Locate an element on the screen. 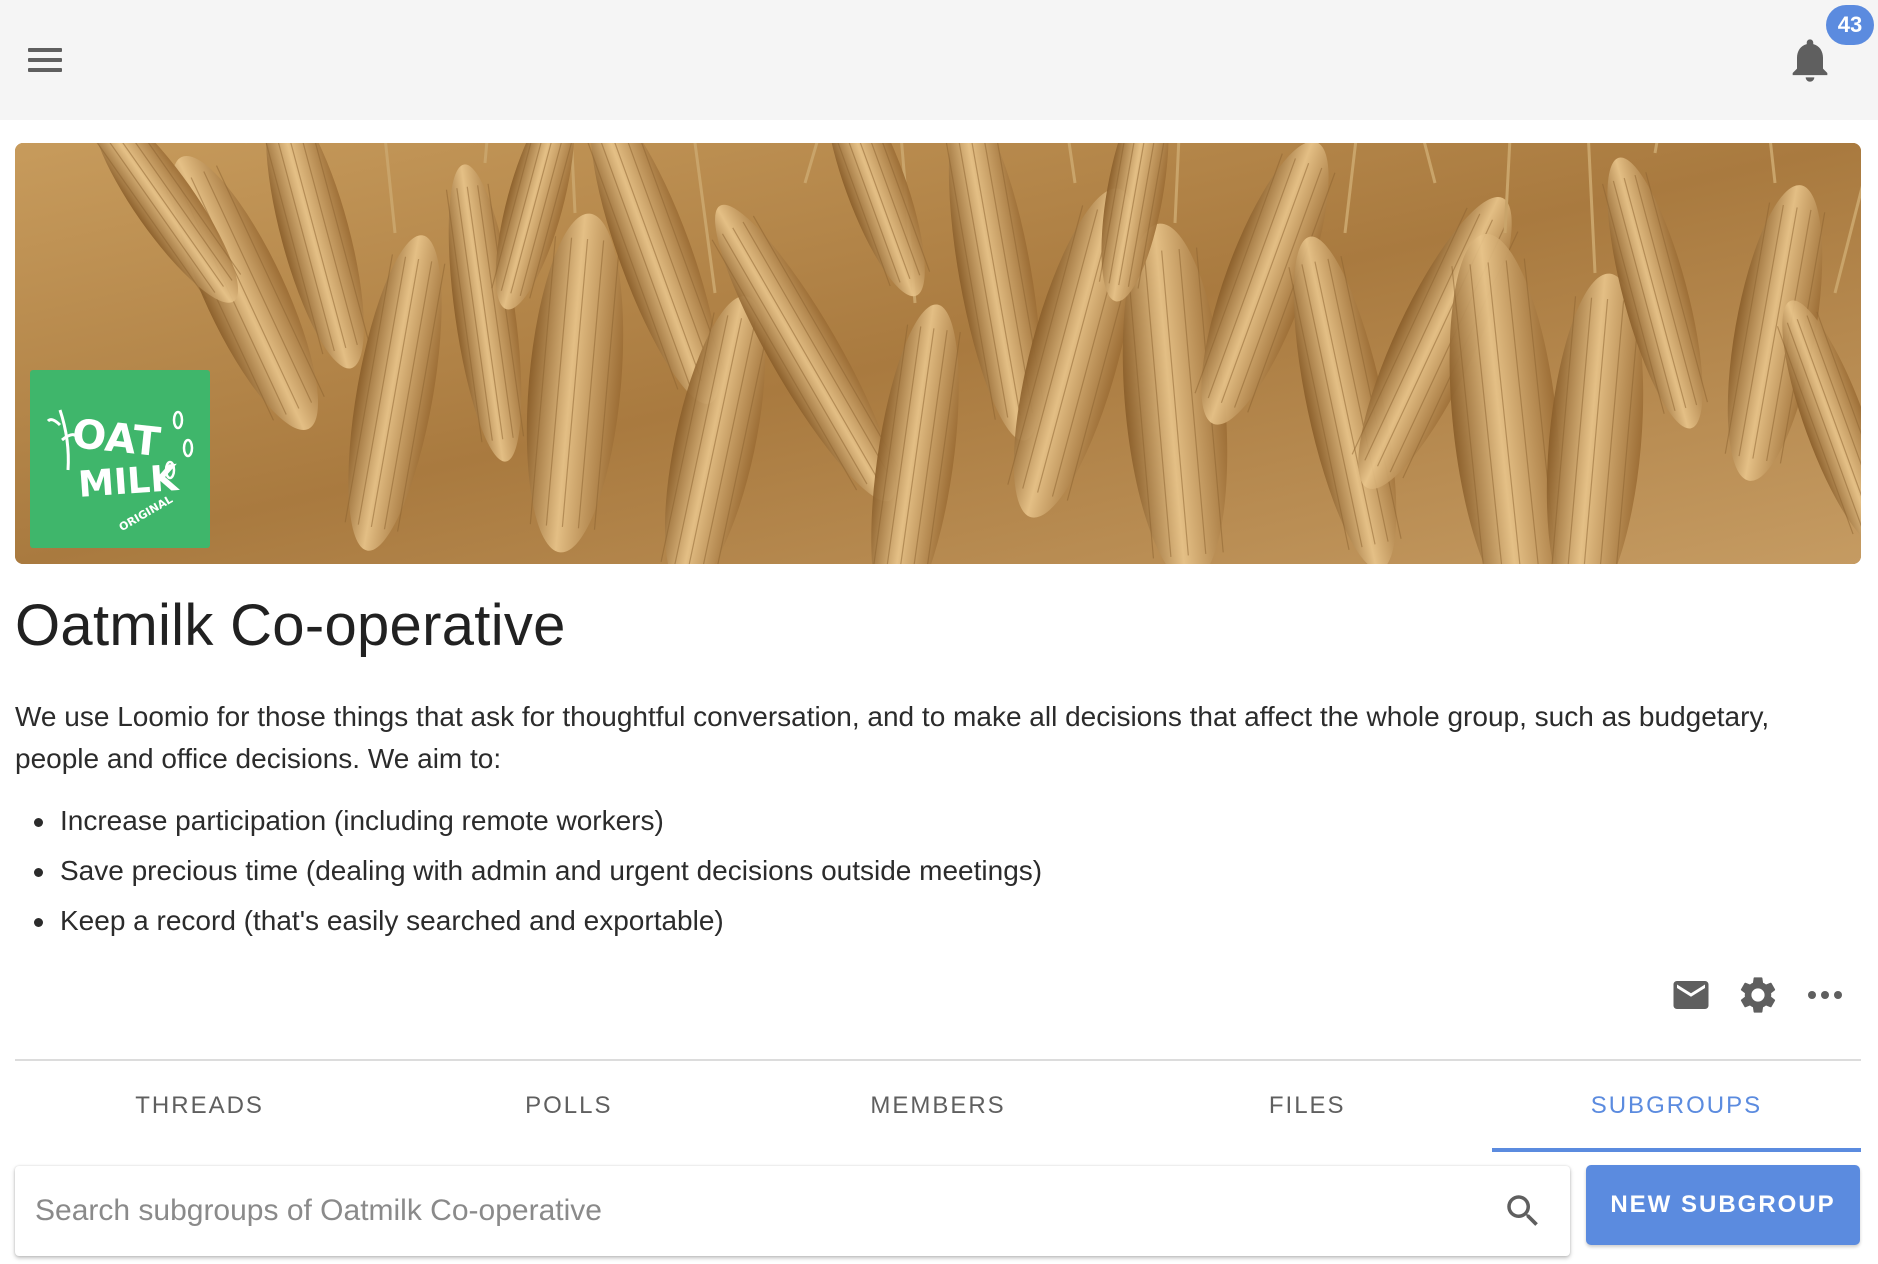 The height and width of the screenshot is (1264, 1878). group-title: Oatmilk Co-operative is located at coordinates (290, 625).